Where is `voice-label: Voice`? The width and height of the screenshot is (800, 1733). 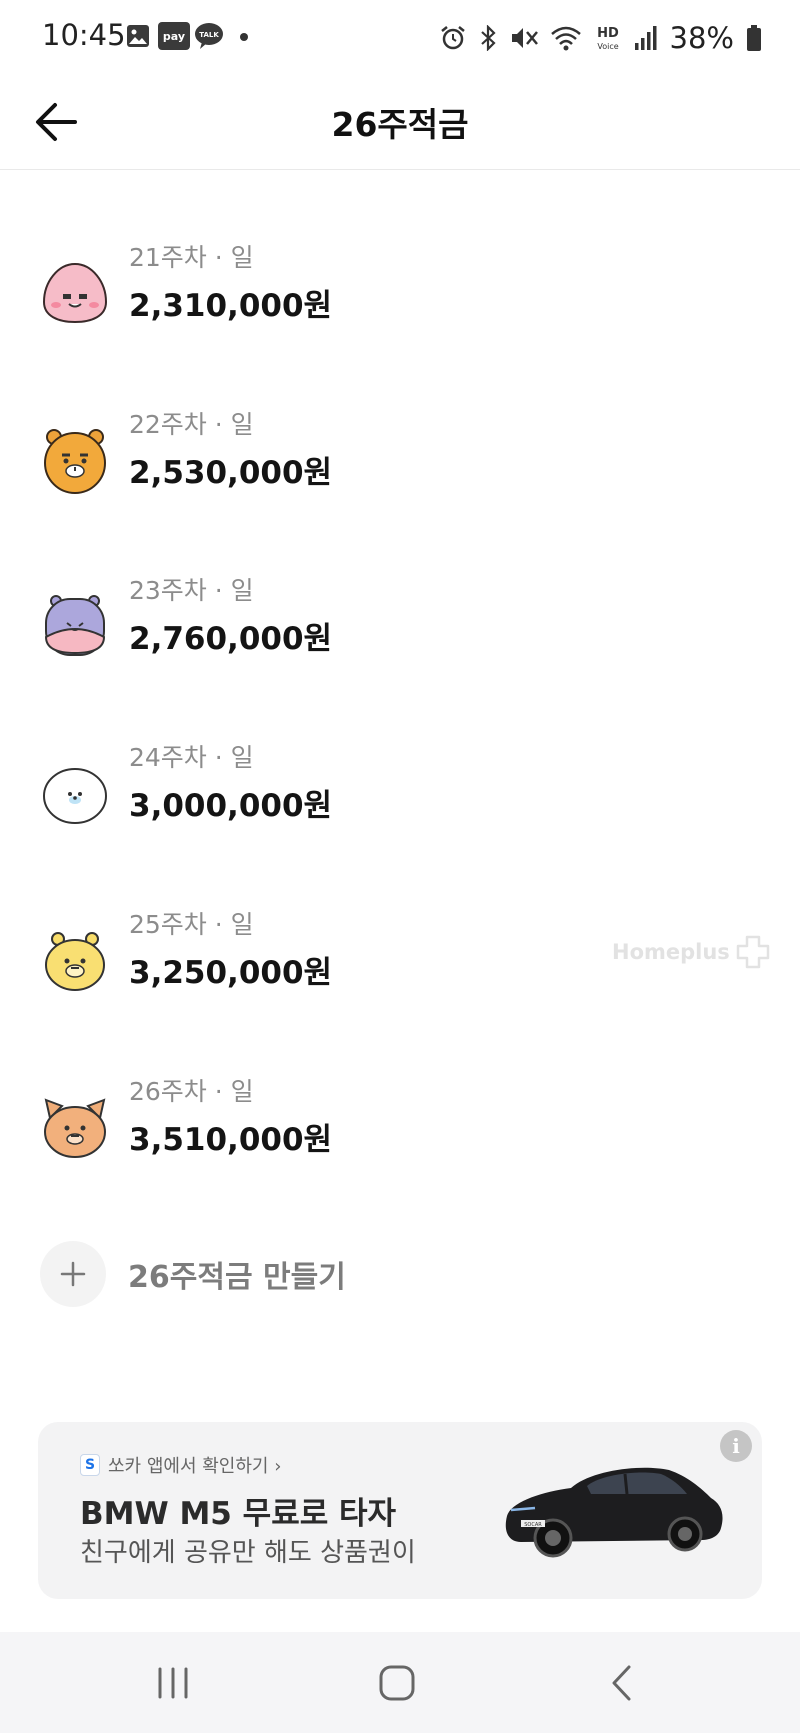 voice-label: Voice is located at coordinates (607, 46).